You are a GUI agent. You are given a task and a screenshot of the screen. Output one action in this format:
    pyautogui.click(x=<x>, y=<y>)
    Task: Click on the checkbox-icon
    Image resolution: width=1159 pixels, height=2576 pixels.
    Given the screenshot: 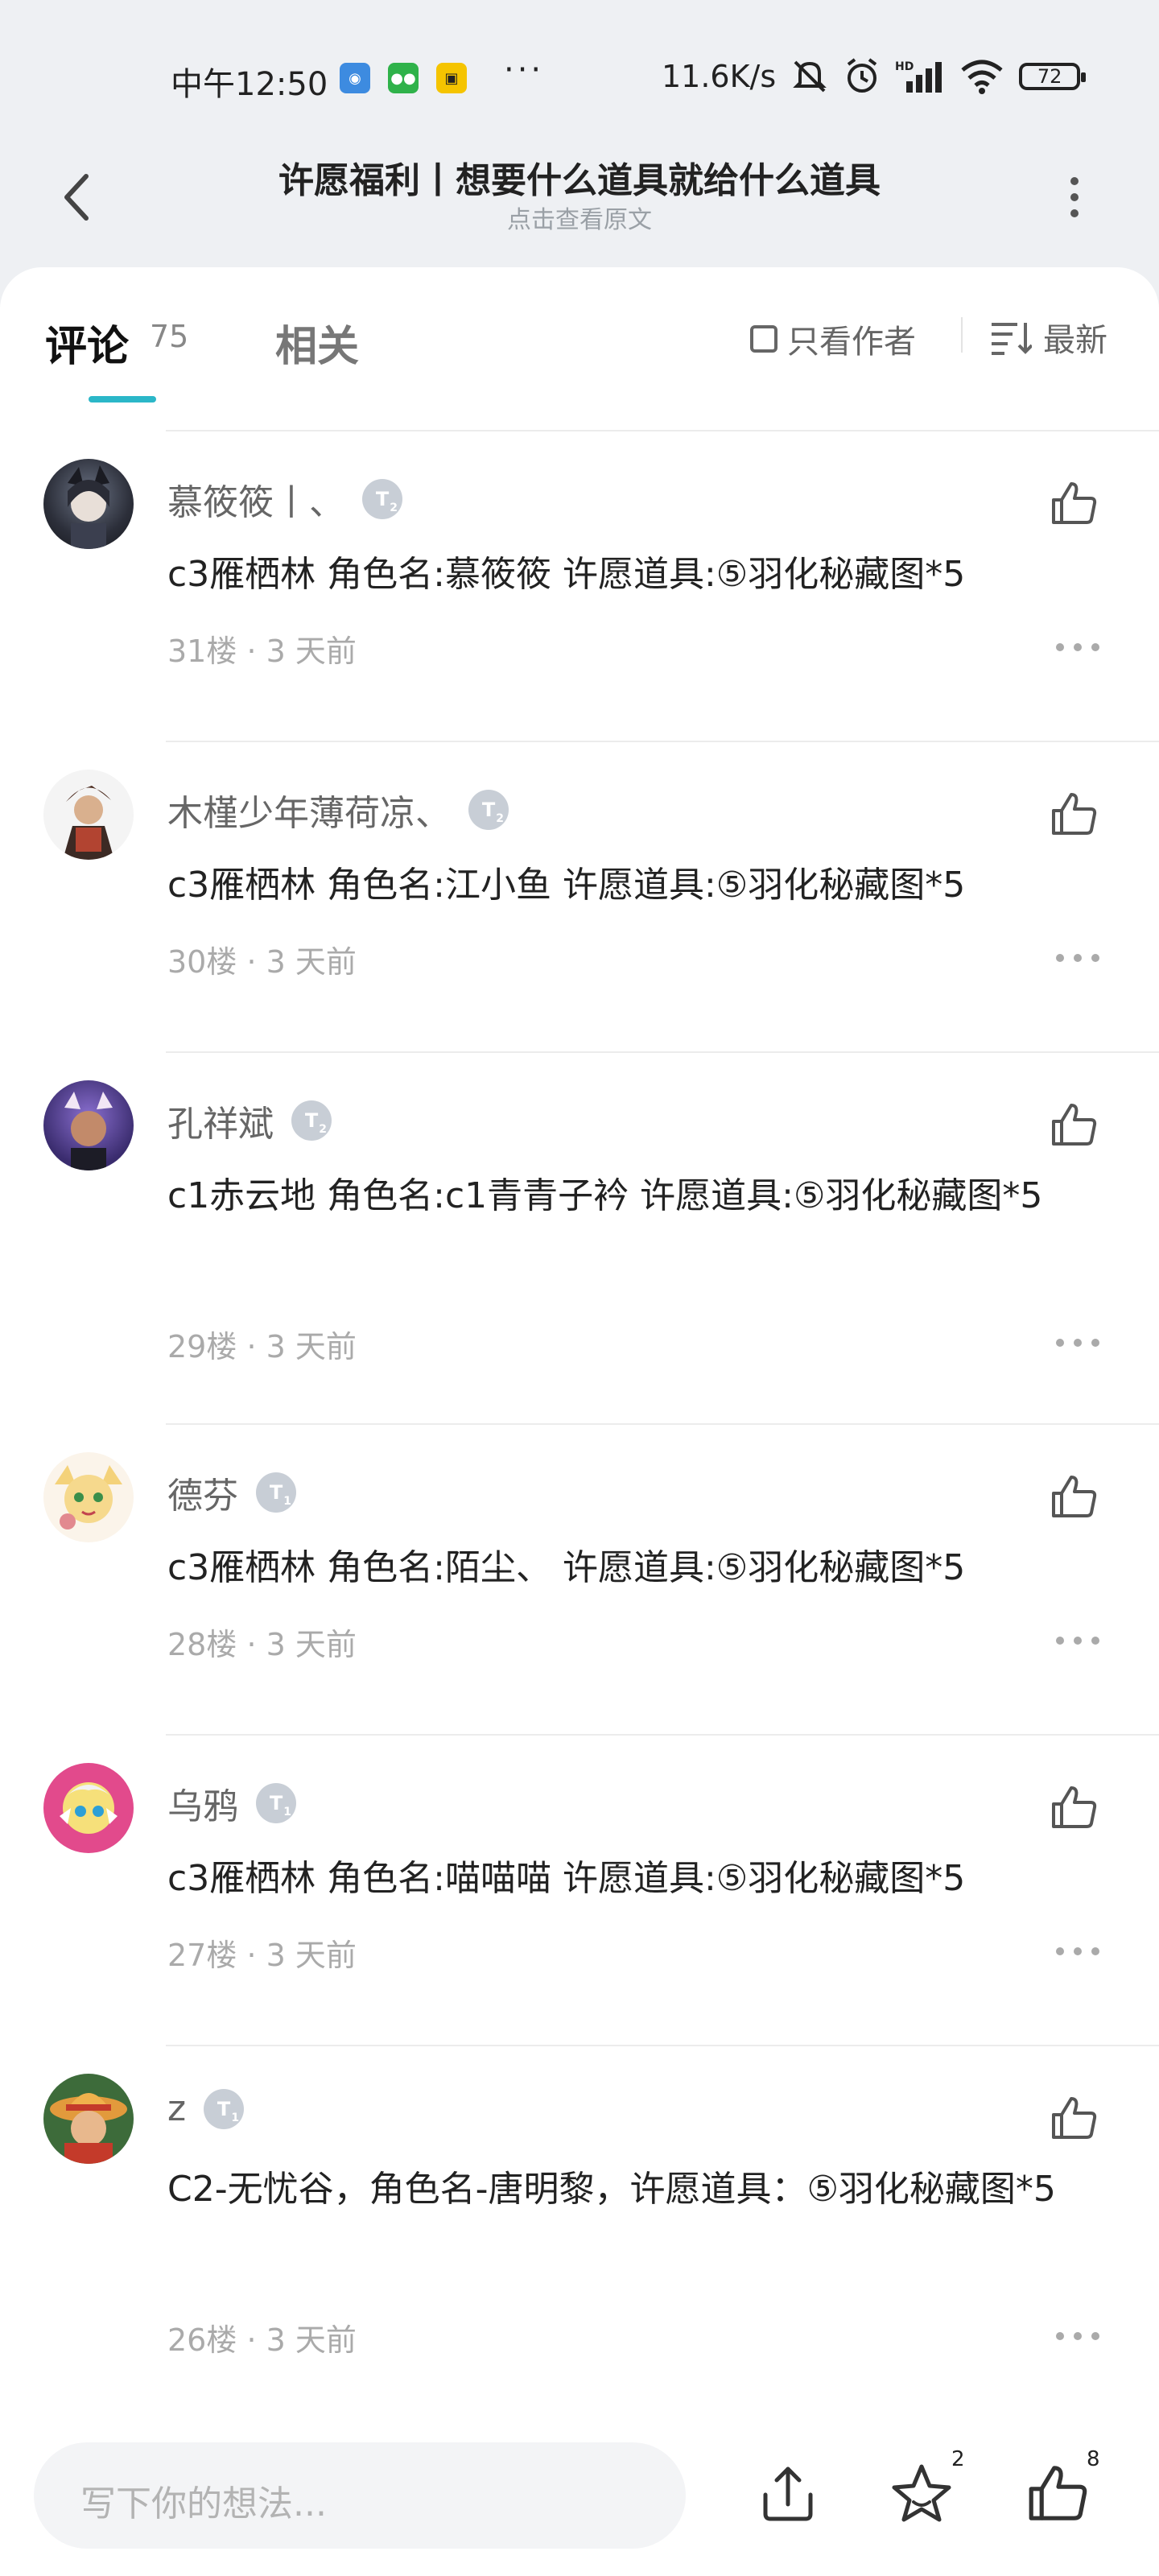 What is the action you would take?
    pyautogui.click(x=763, y=339)
    